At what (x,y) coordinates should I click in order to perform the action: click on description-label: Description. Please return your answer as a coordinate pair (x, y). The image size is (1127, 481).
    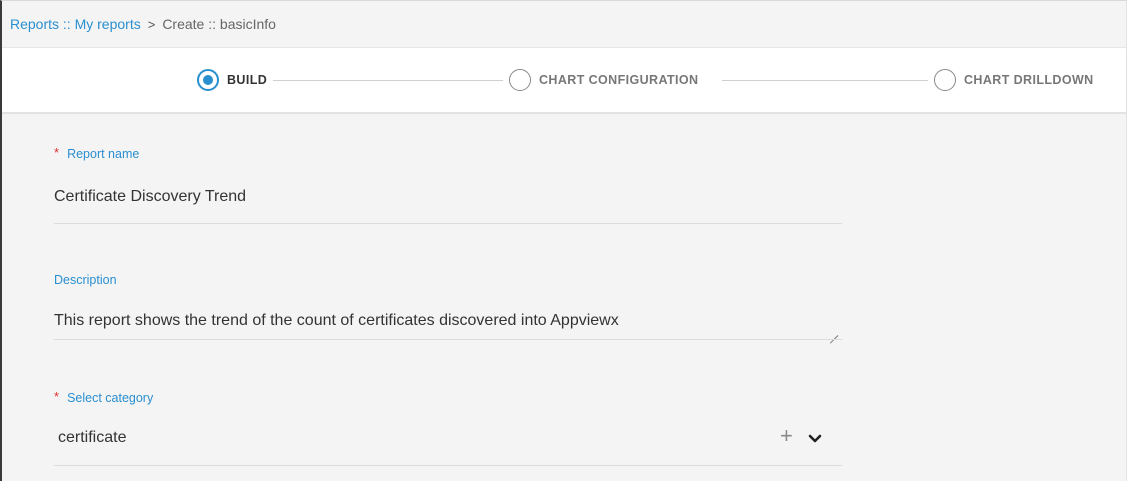
    Looking at the image, I should click on (85, 280).